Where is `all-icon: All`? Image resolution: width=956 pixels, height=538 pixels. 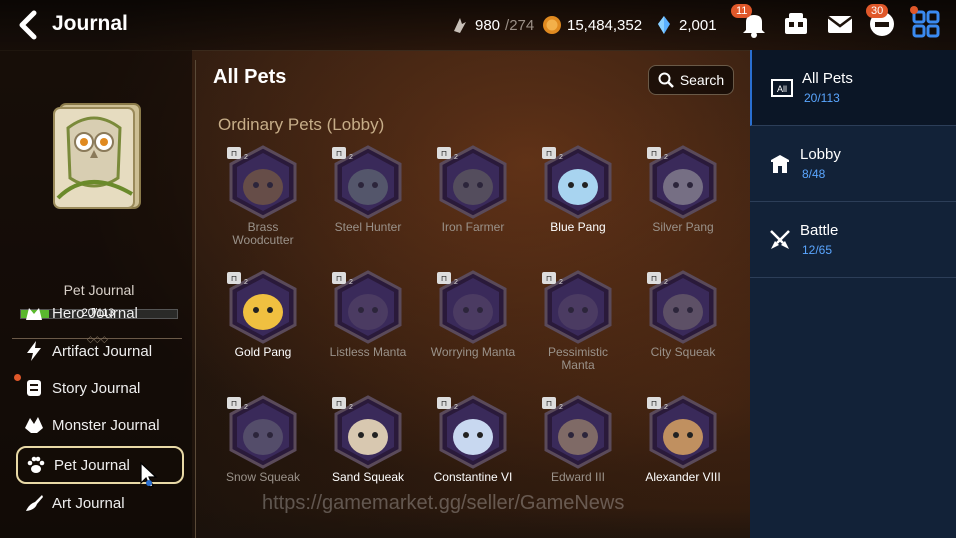 all-icon: All is located at coordinates (782, 88).